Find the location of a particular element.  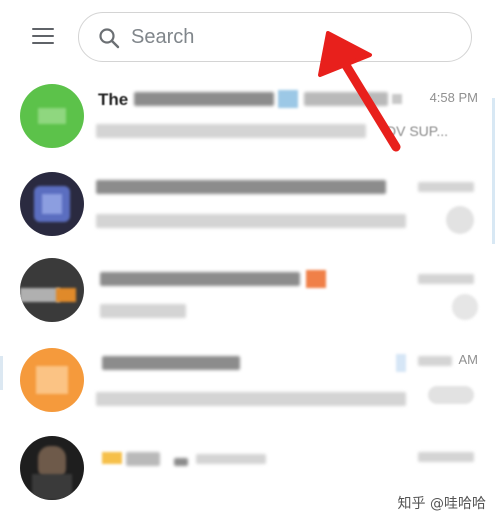

chat-time: 4:58 PM is located at coordinates (453, 97).